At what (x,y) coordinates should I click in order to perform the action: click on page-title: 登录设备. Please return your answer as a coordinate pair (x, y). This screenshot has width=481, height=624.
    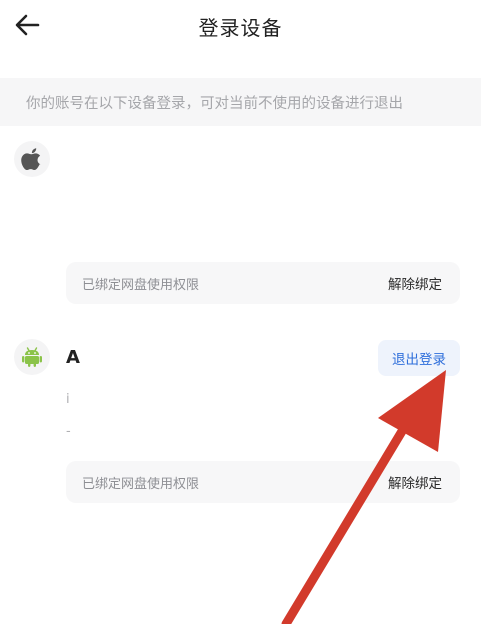
    Looking at the image, I should click on (240, 28).